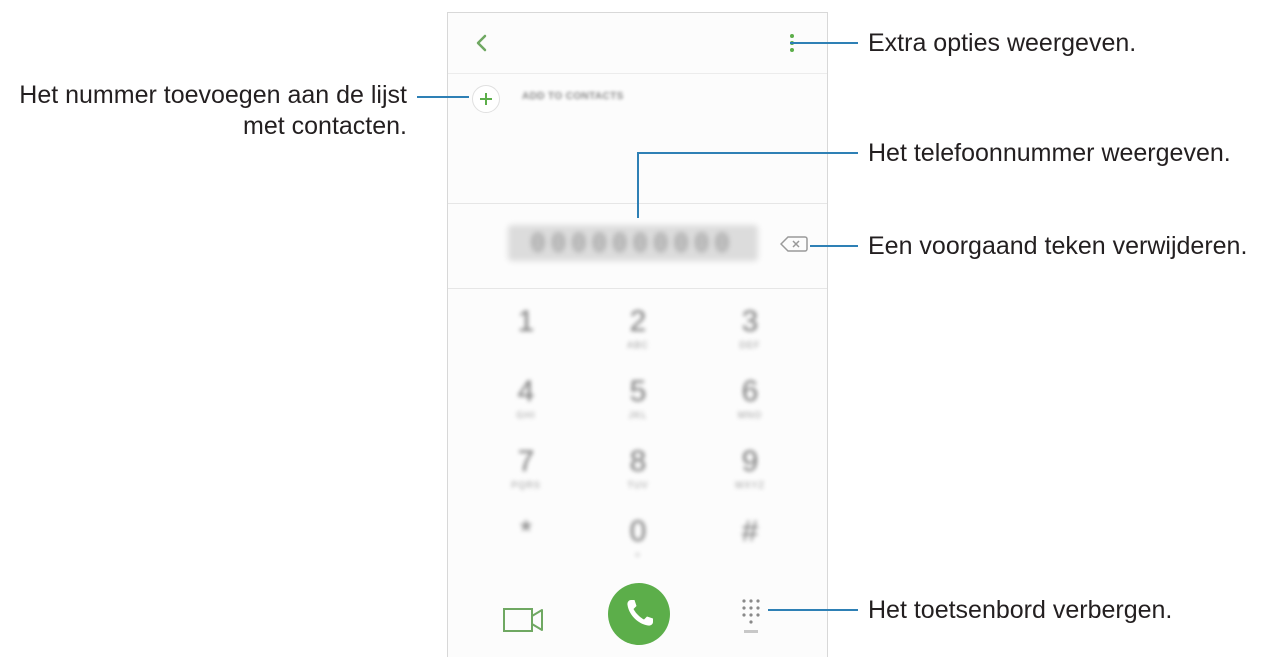  I want to click on key-letters: +, so click(638, 555).